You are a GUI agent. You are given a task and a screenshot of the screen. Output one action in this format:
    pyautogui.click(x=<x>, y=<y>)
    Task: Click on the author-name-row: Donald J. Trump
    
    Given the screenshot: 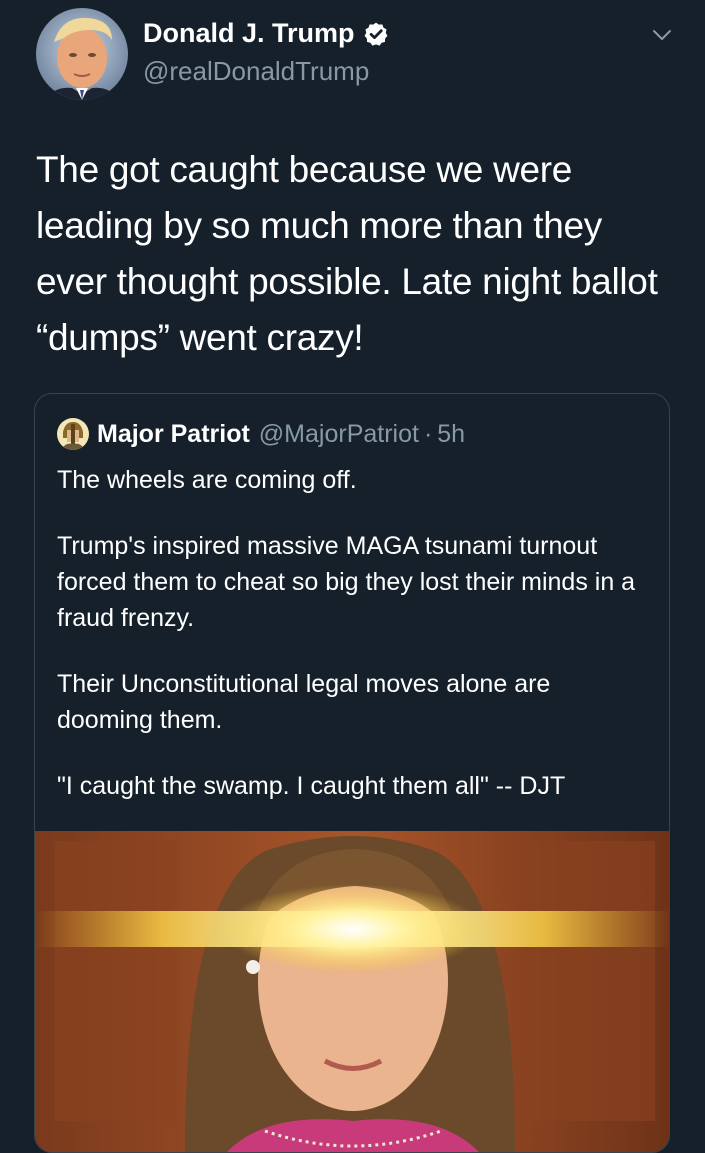 What is the action you would take?
    pyautogui.click(x=266, y=33)
    